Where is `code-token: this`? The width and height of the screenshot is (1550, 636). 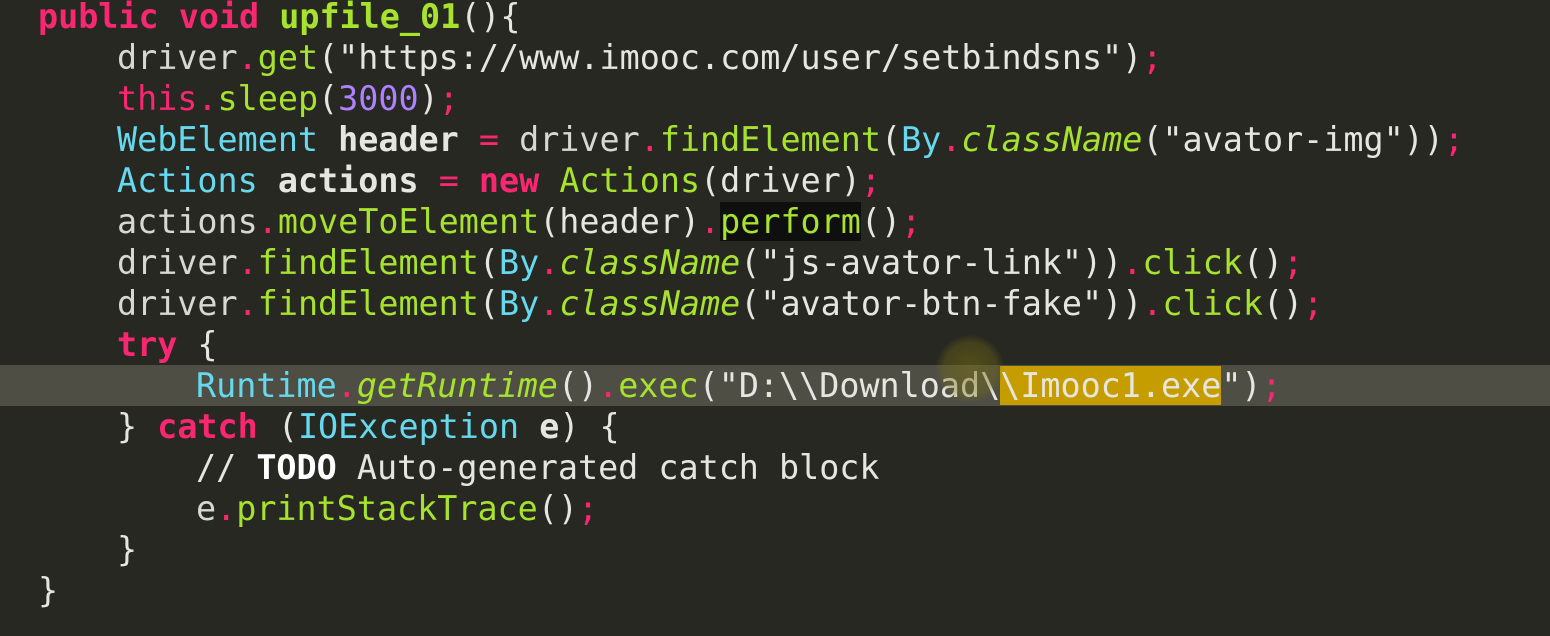 code-token: this is located at coordinates (157, 98).